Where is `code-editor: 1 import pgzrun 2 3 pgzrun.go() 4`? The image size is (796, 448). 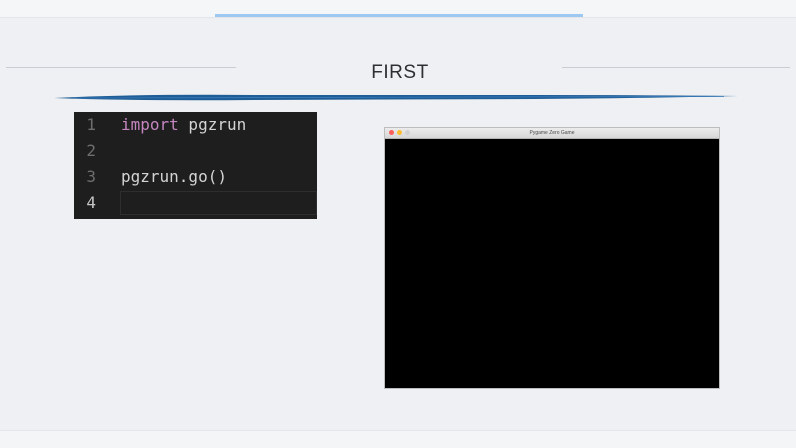 code-editor: 1 import pgzrun 2 3 pgzrun.go() 4 is located at coordinates (195, 165).